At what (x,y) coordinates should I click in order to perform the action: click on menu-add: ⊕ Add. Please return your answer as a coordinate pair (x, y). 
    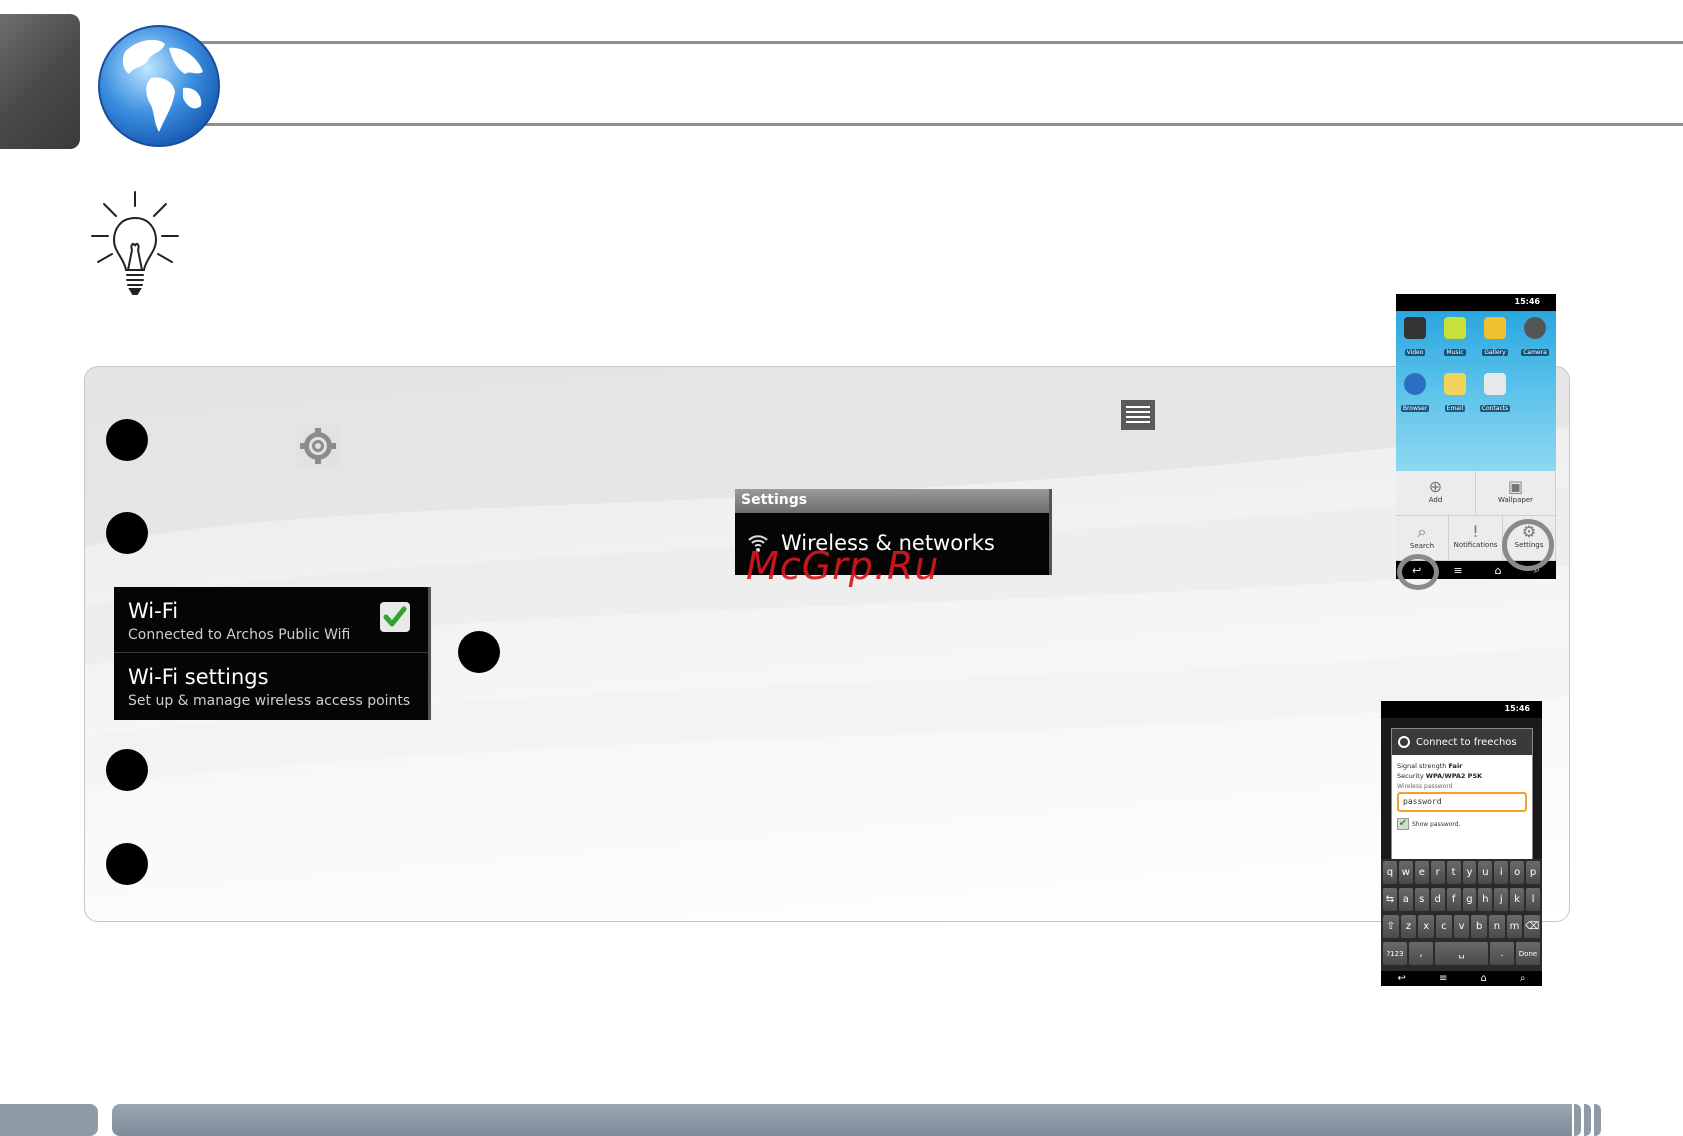
    Looking at the image, I should click on (1436, 493).